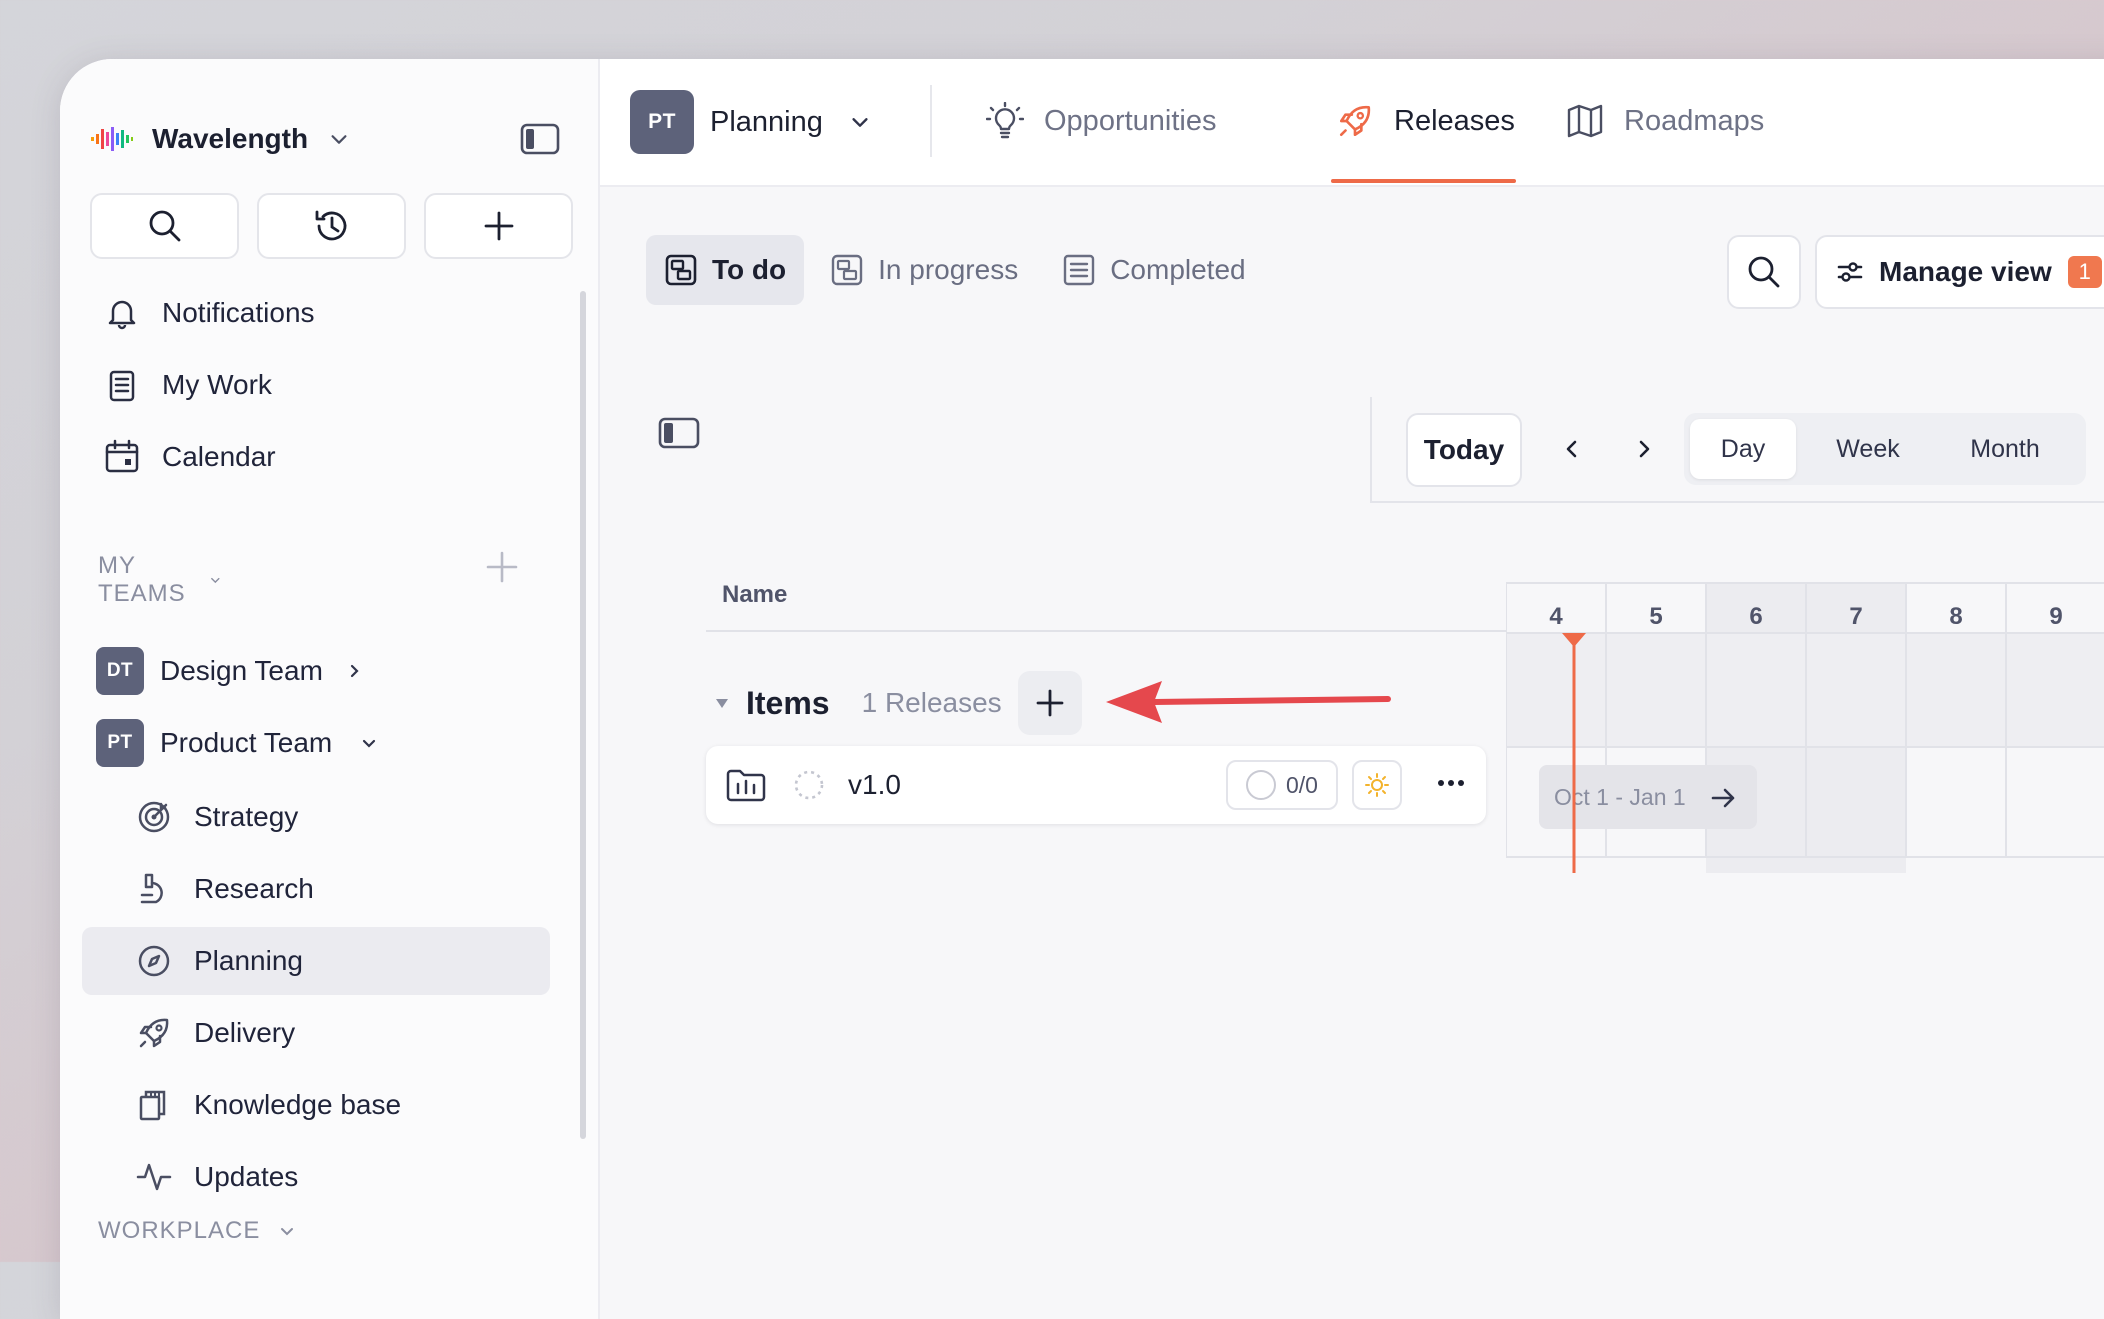  I want to click on sidebar-item-design-team: DT Design Team, so click(316, 671).